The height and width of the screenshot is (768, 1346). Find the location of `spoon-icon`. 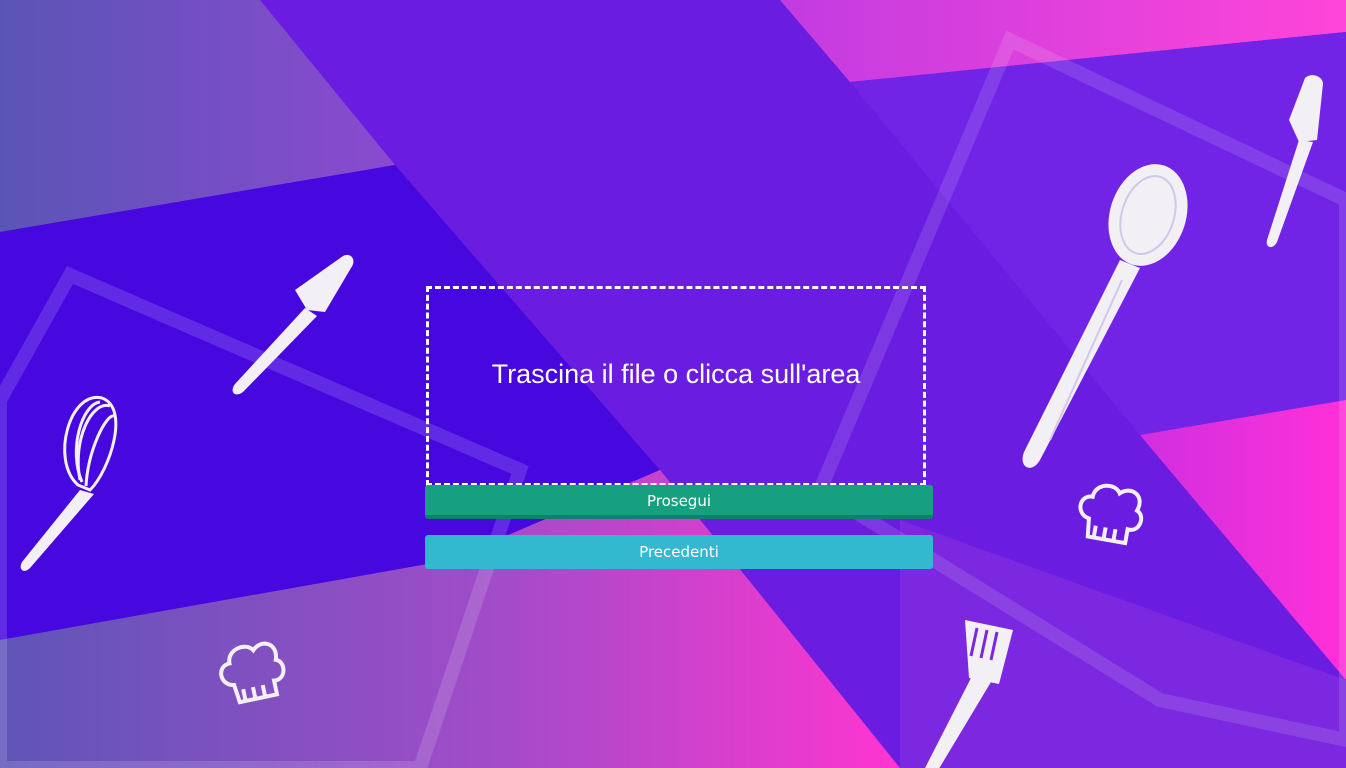

spoon-icon is located at coordinates (1105, 316).